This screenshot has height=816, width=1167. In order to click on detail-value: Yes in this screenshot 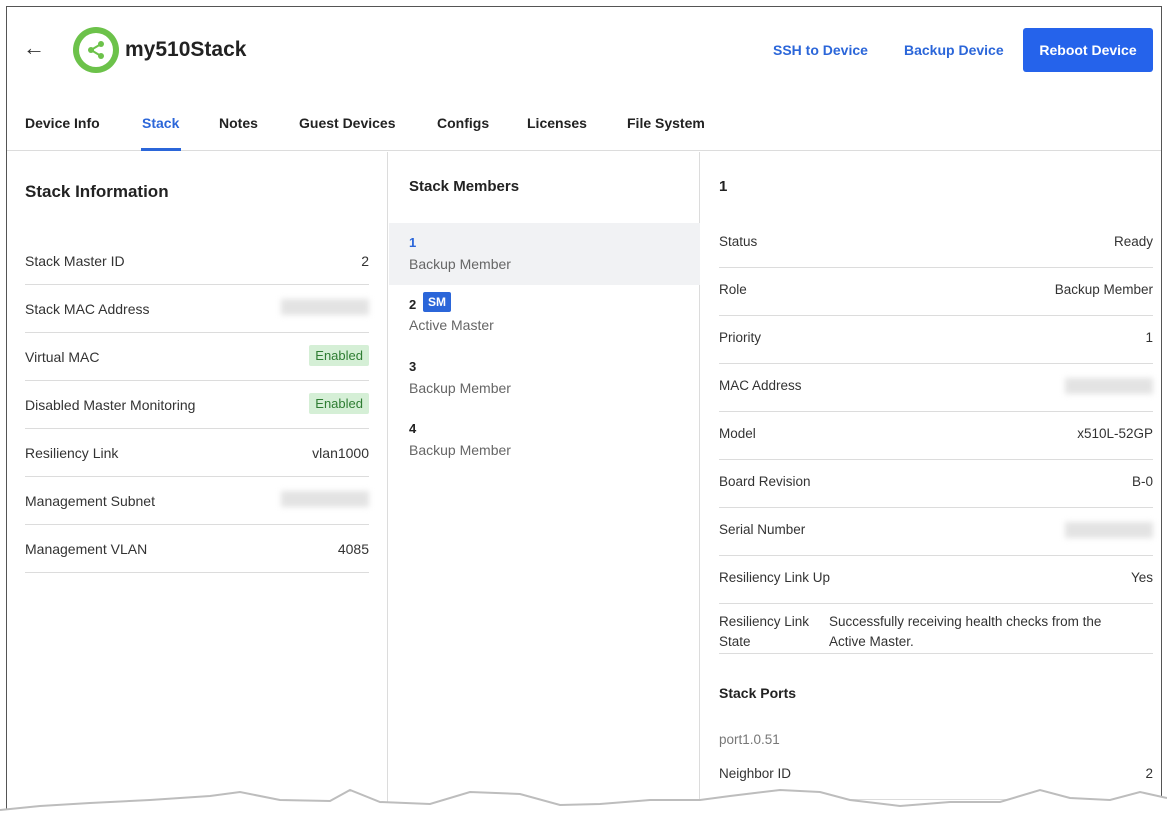, I will do `click(1141, 577)`.